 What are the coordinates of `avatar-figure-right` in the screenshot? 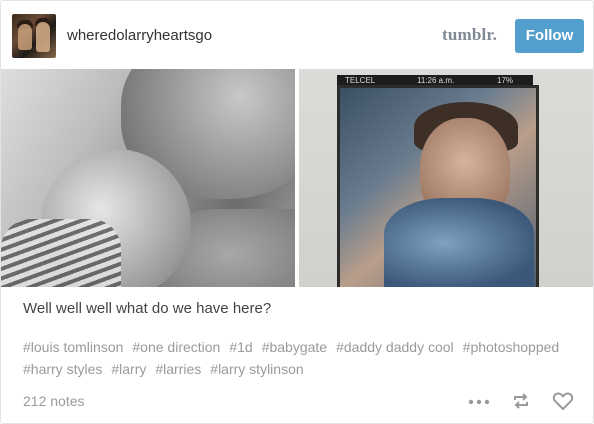 It's located at (43, 37).